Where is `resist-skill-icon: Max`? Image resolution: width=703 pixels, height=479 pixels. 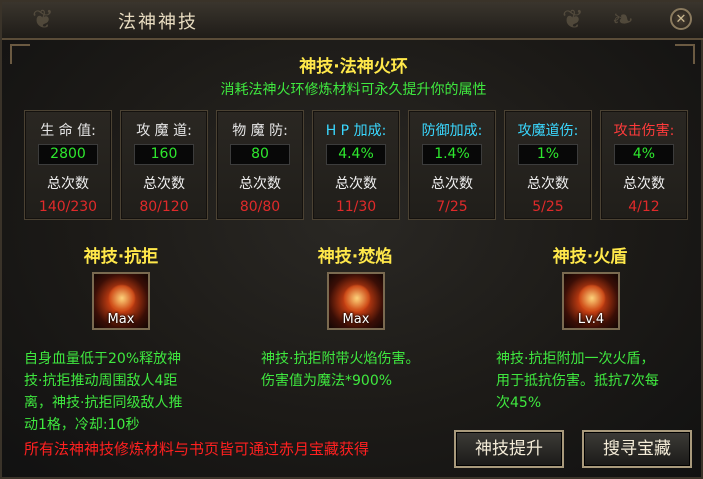
resist-skill-icon: Max is located at coordinates (121, 301).